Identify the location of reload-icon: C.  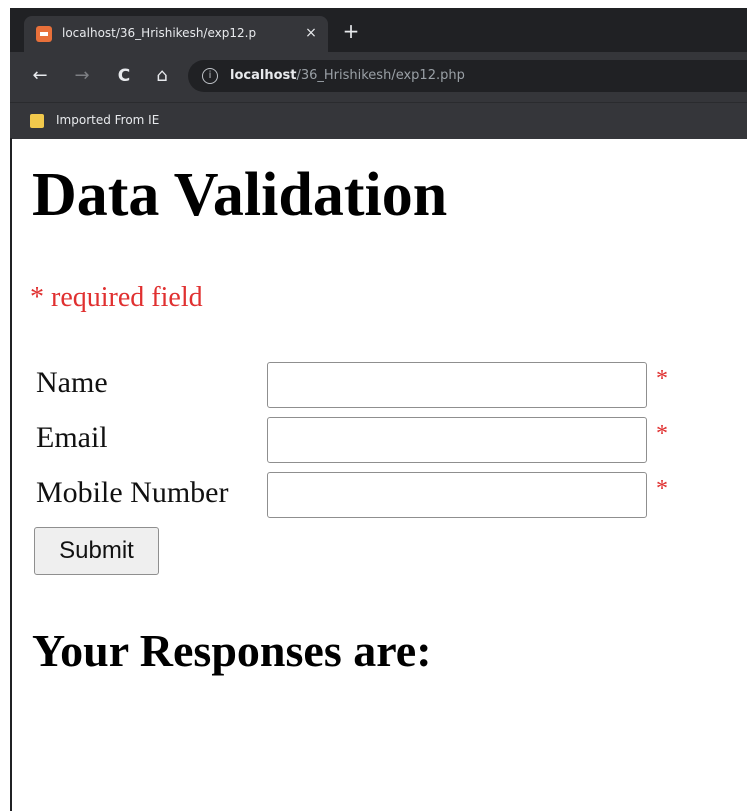
(124, 76).